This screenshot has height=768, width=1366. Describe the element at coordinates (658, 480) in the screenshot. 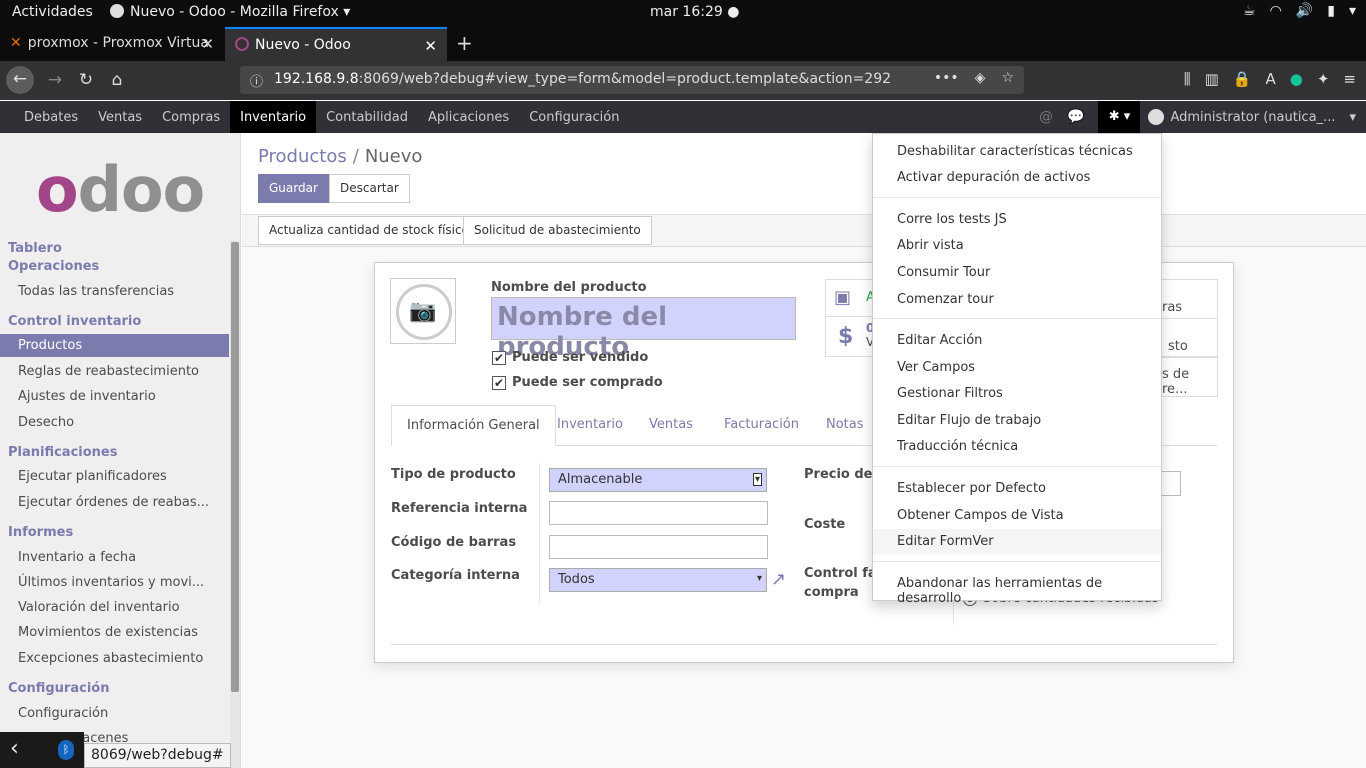

I see `product-type-select: Almacenable ▾` at that location.